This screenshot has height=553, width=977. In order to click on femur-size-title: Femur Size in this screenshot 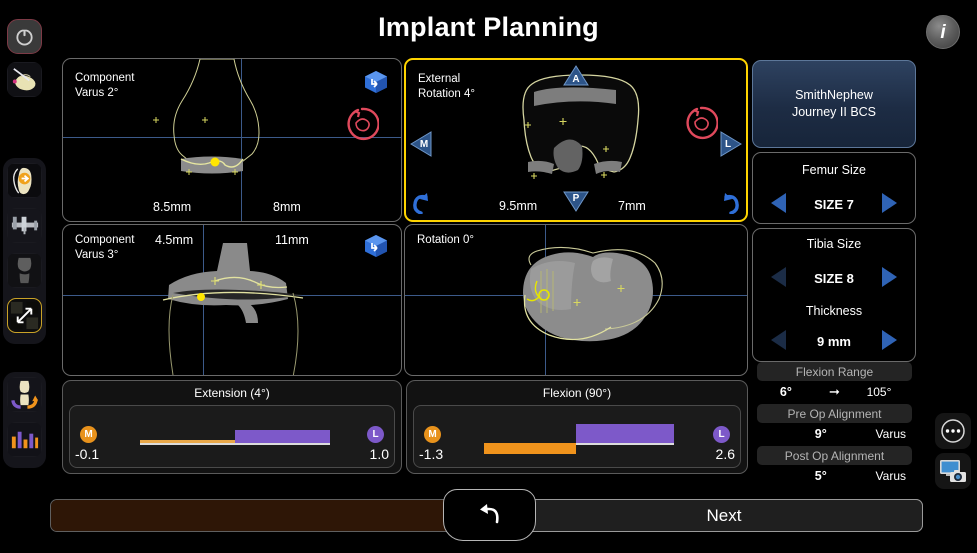, I will do `click(834, 170)`.